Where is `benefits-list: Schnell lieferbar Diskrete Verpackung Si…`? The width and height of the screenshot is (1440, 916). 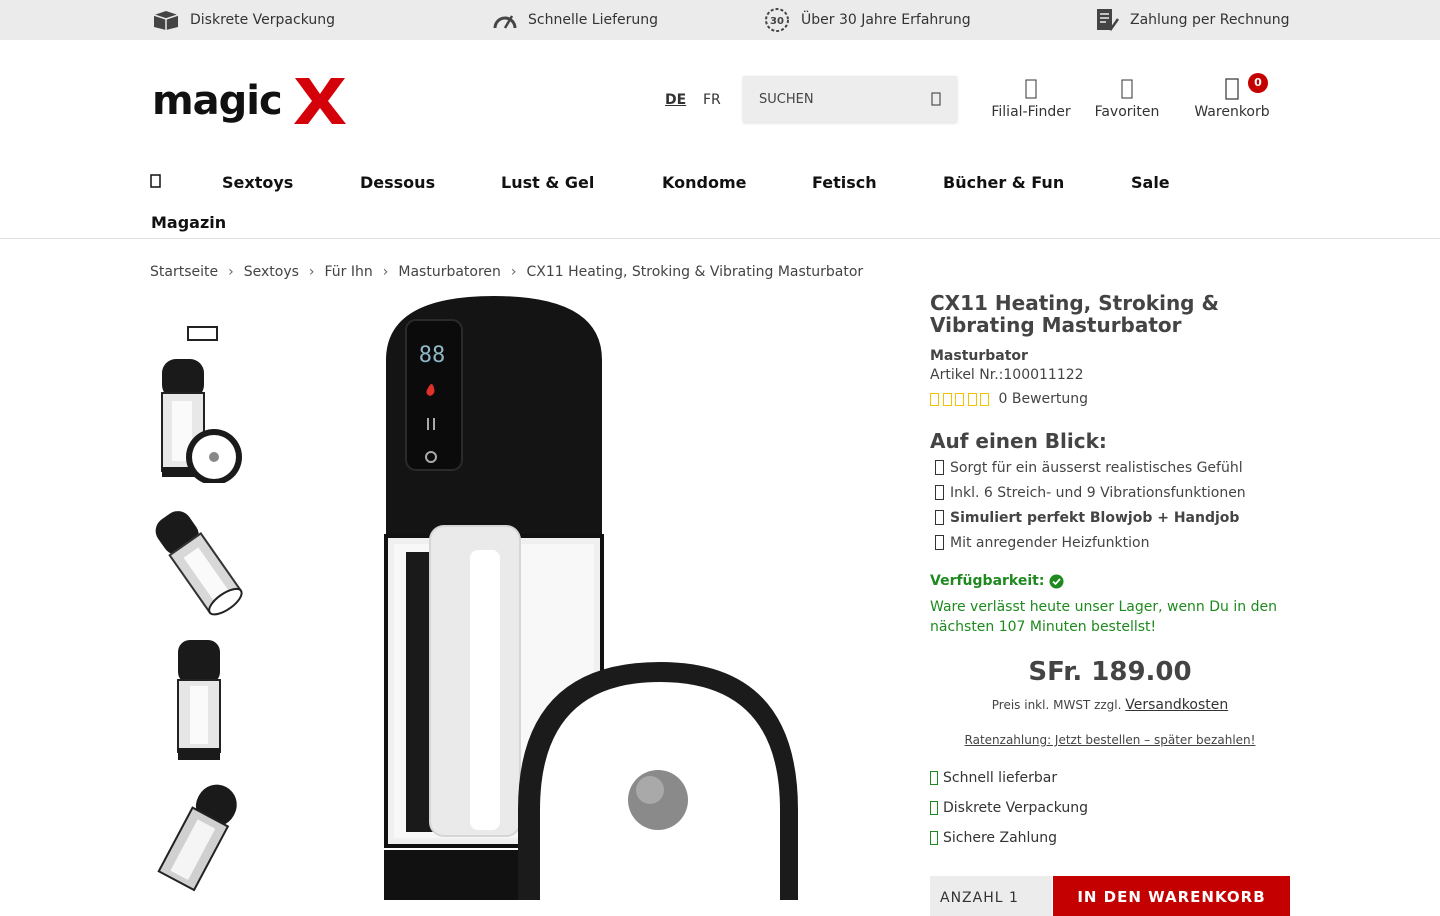 benefits-list: Schnell lieferbar Diskrete Verpackung Si… is located at coordinates (1110, 808).